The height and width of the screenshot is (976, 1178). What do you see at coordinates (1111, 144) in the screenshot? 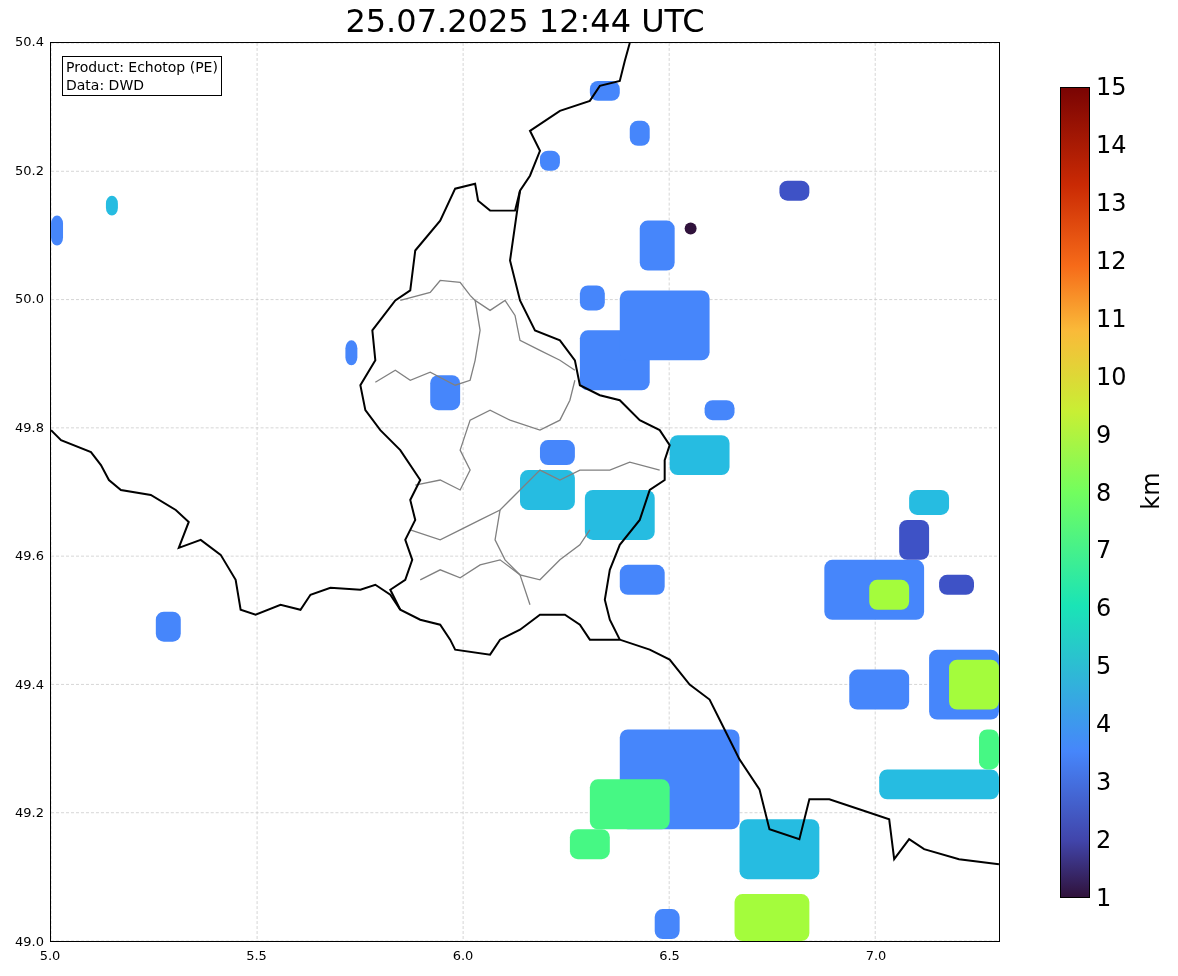
I see `colorbar-tick-label: 14` at bounding box center [1111, 144].